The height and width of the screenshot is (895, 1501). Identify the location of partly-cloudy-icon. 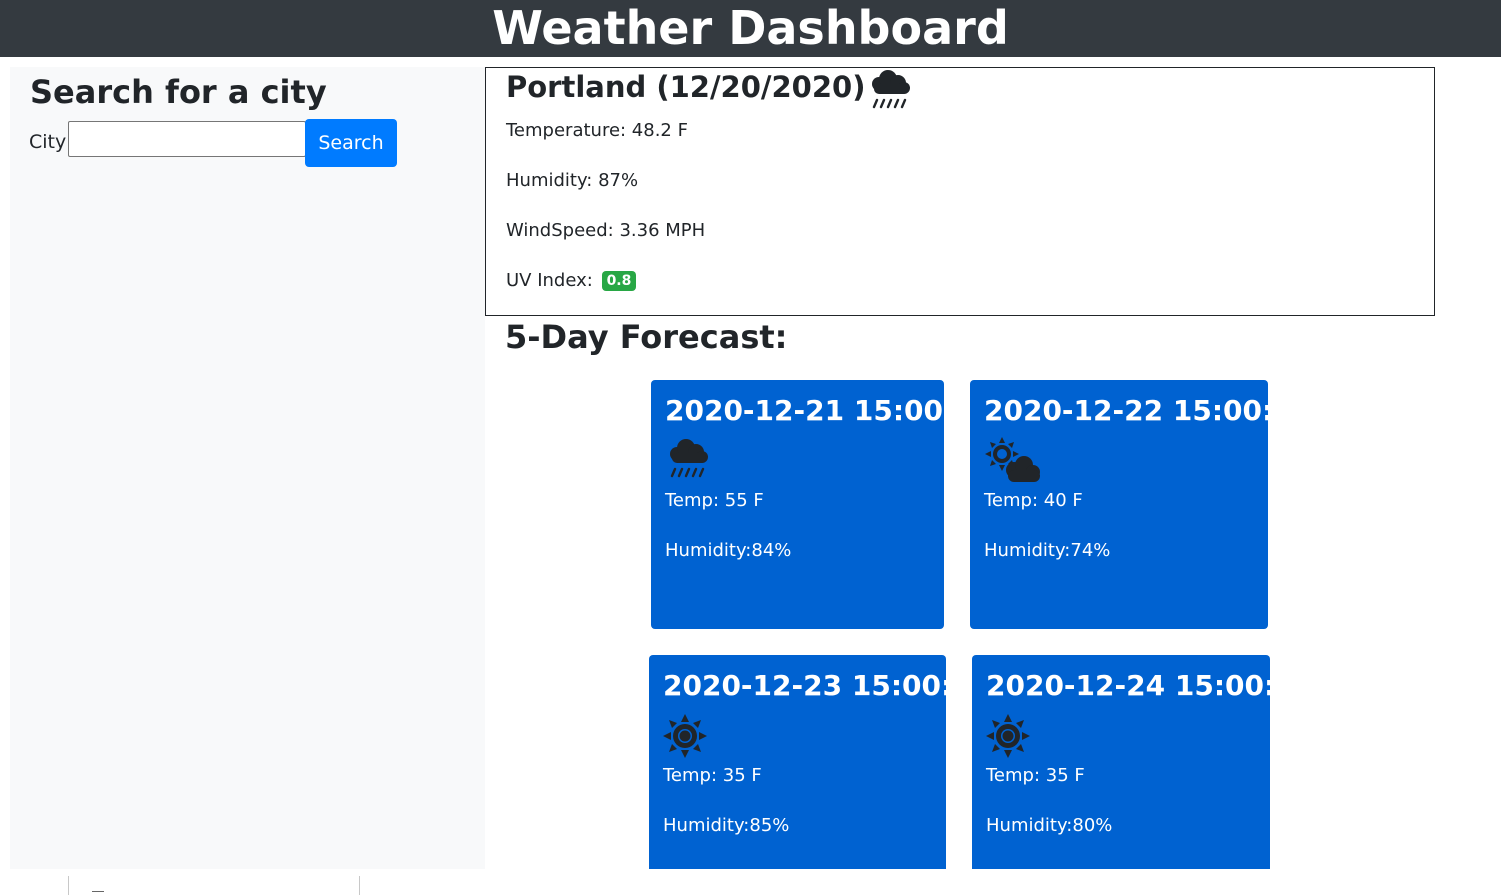
(1012, 460).